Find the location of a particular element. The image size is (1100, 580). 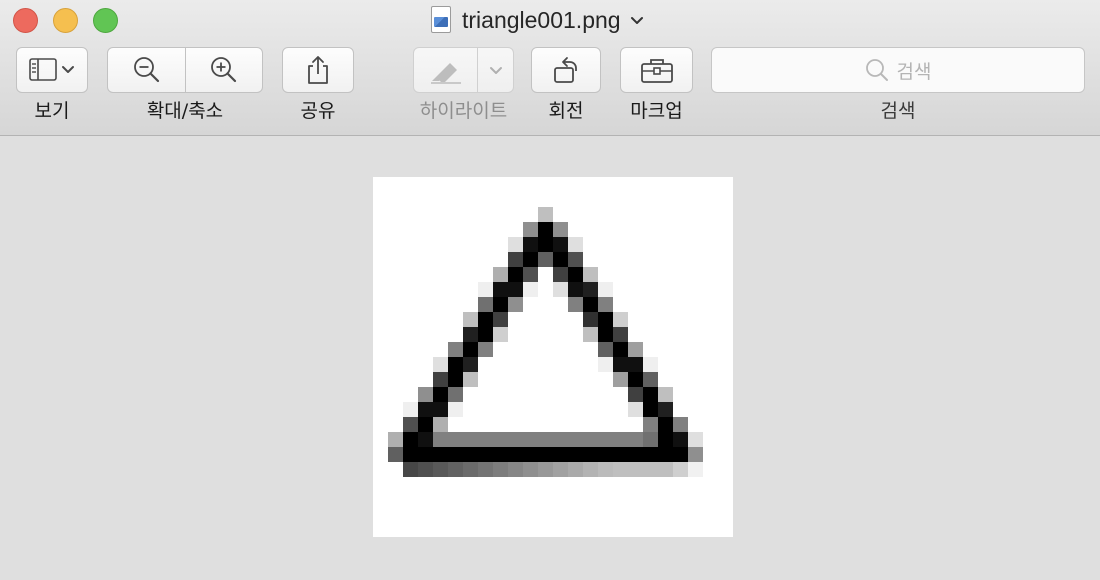

rotate-label: 회전 is located at coordinates (566, 111).